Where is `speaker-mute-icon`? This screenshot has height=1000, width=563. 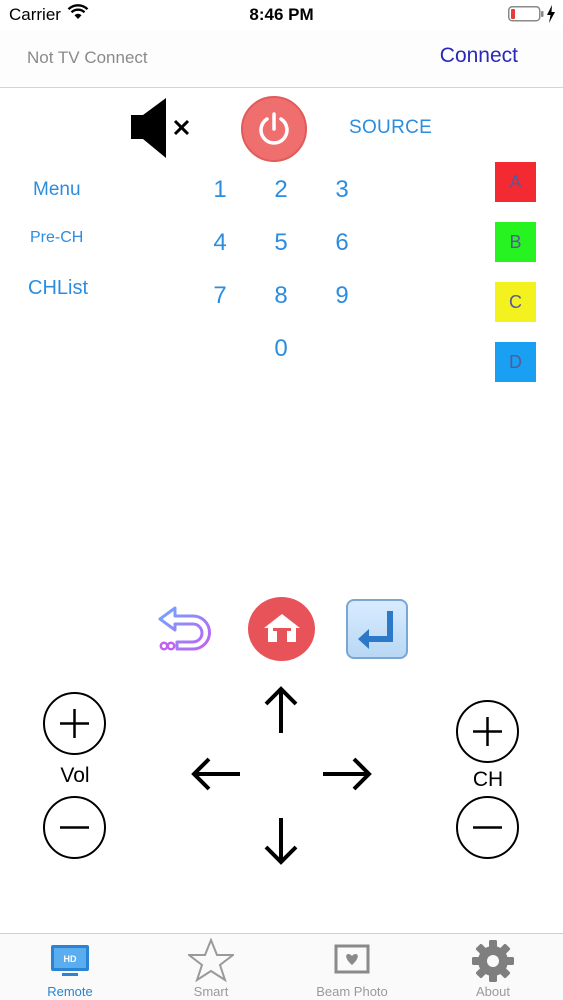 speaker-mute-icon is located at coordinates (160, 128).